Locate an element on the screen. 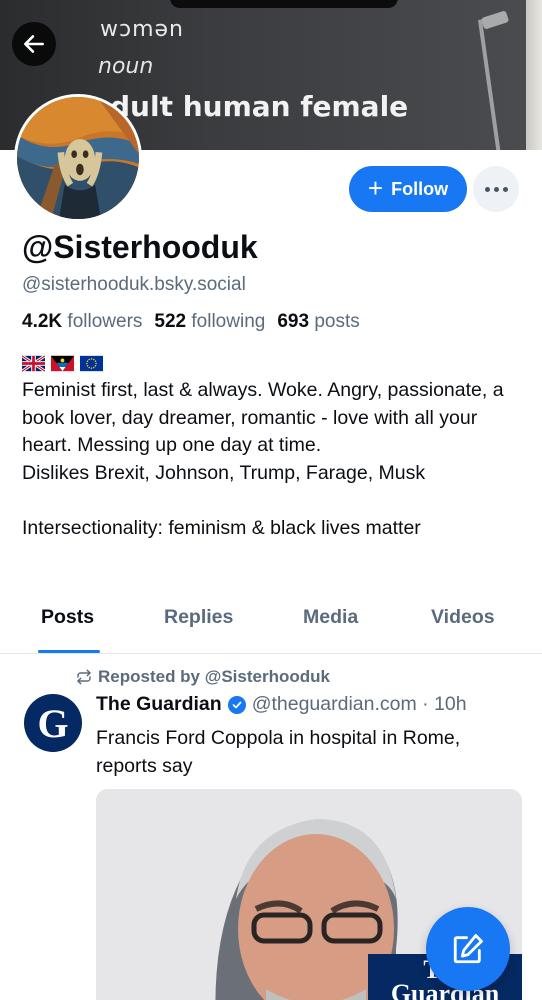  followers-label: followers is located at coordinates (105, 321).